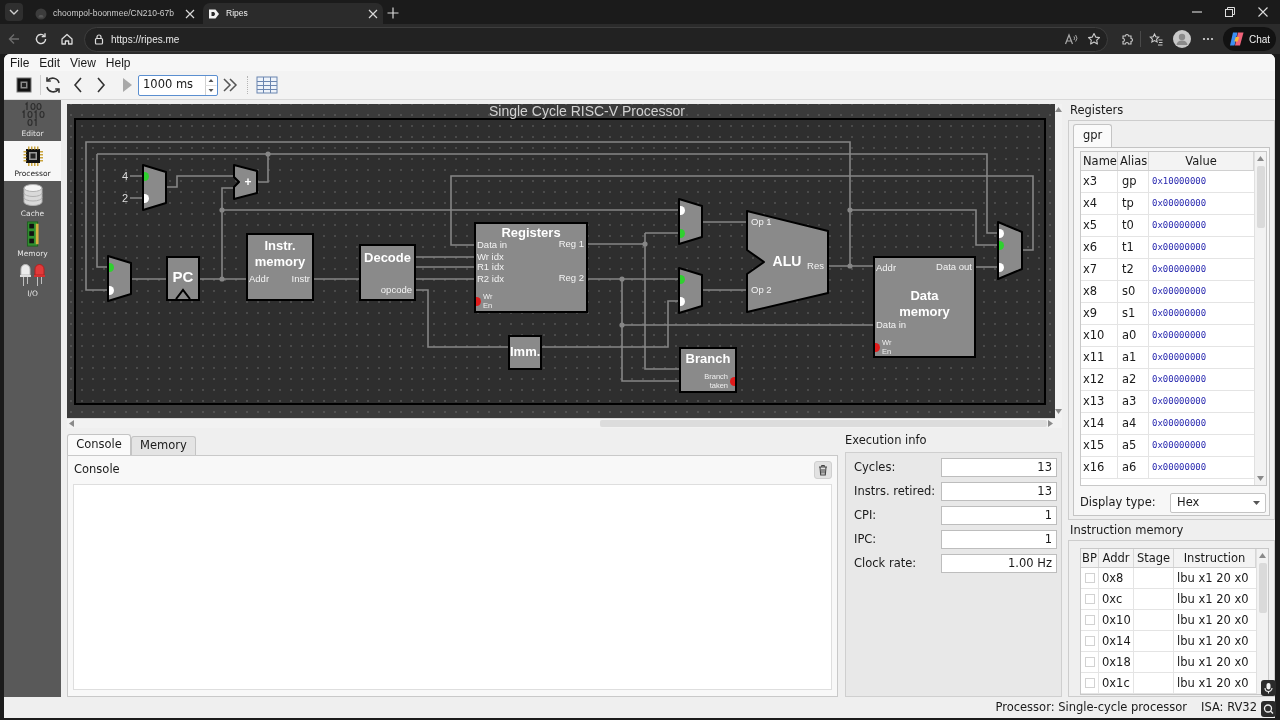 The image size is (1280, 720). I want to click on column-header: BP, so click(1090, 558).